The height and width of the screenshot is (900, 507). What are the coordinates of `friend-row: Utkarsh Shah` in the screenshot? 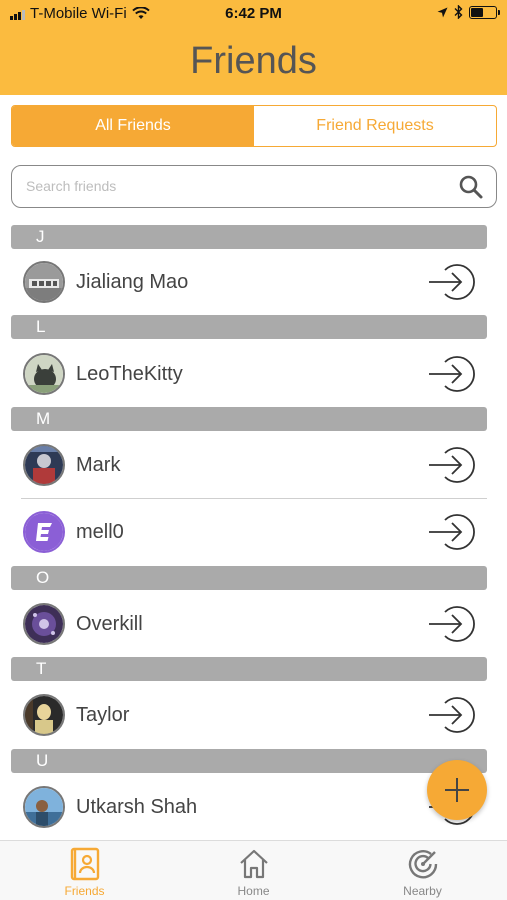 It's located at (249, 807).